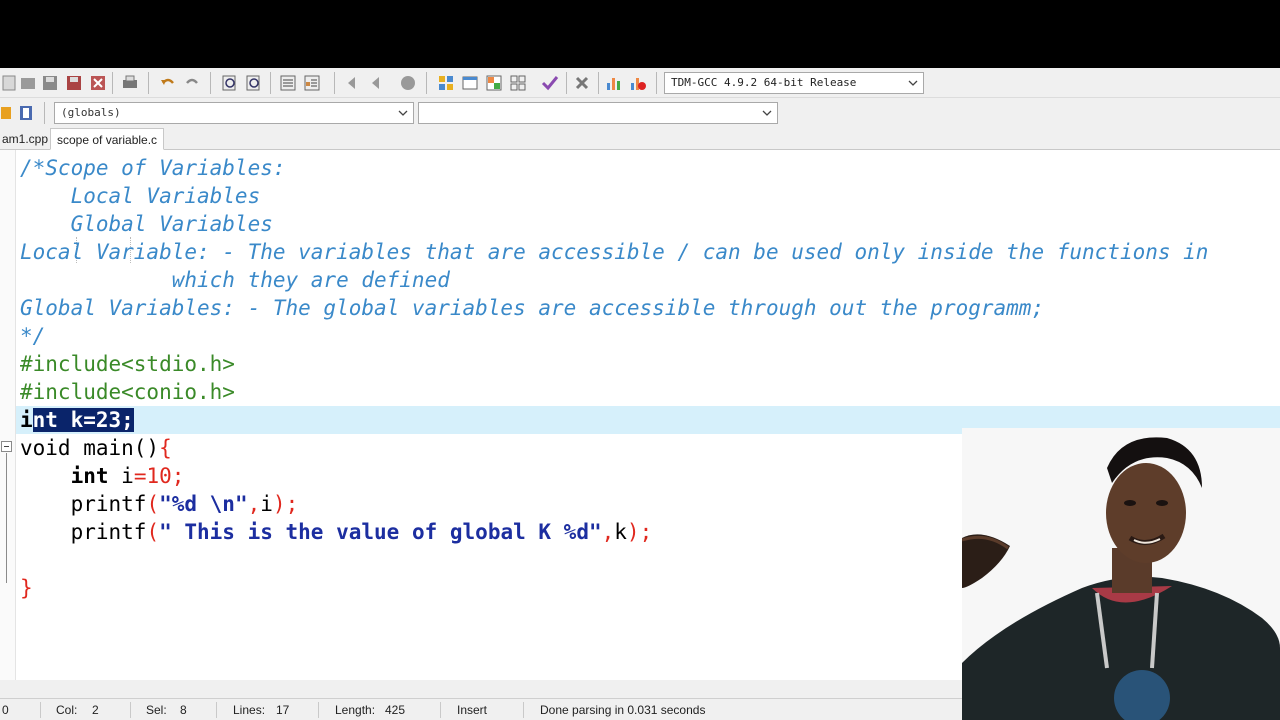 This screenshot has height=720, width=1280. Describe the element at coordinates (127, 392) in the screenshot. I see `code-line-9: #include<conio.h>` at that location.